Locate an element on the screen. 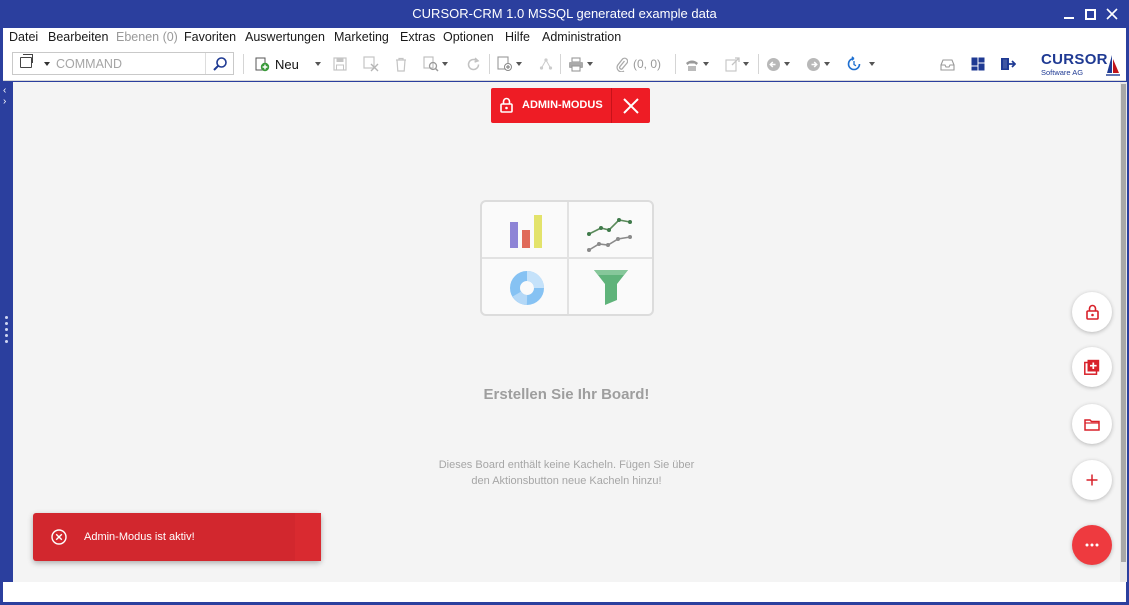 This screenshot has height=605, width=1129. preview-icon is located at coordinates (431, 64).